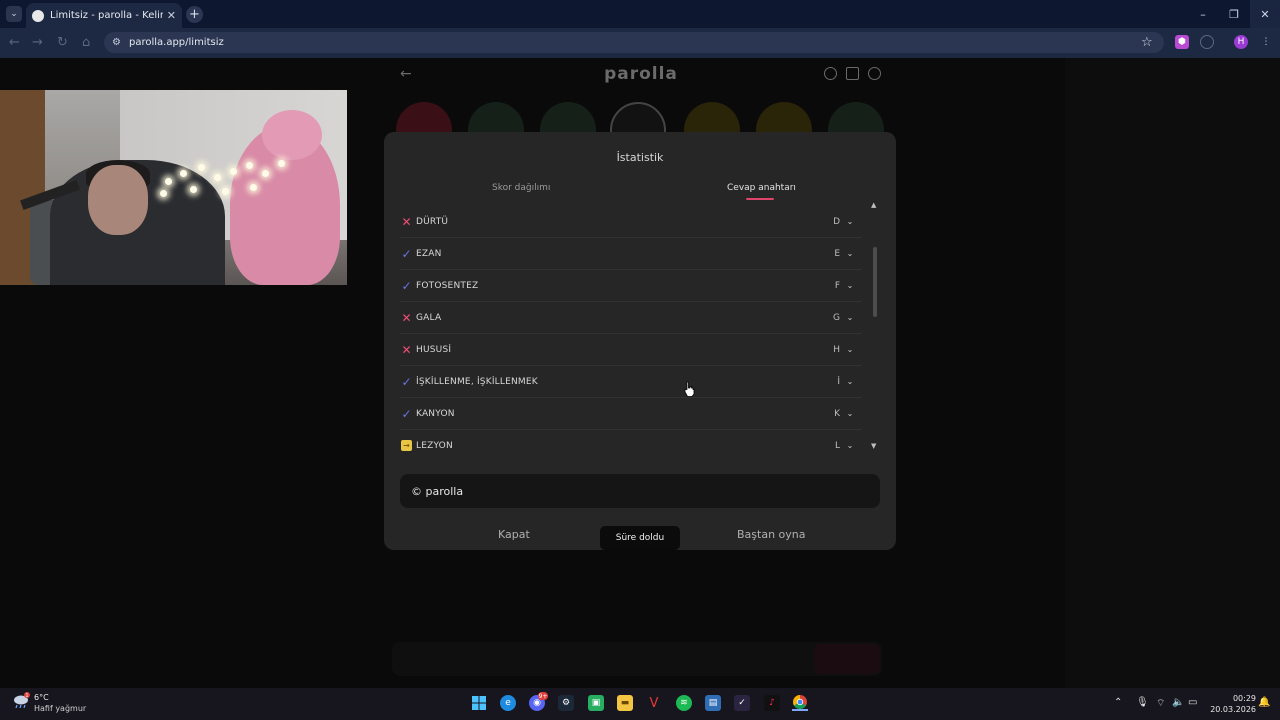 The image size is (1280, 720). What do you see at coordinates (836, 221) in the screenshot?
I see `answer-letter: D` at bounding box center [836, 221].